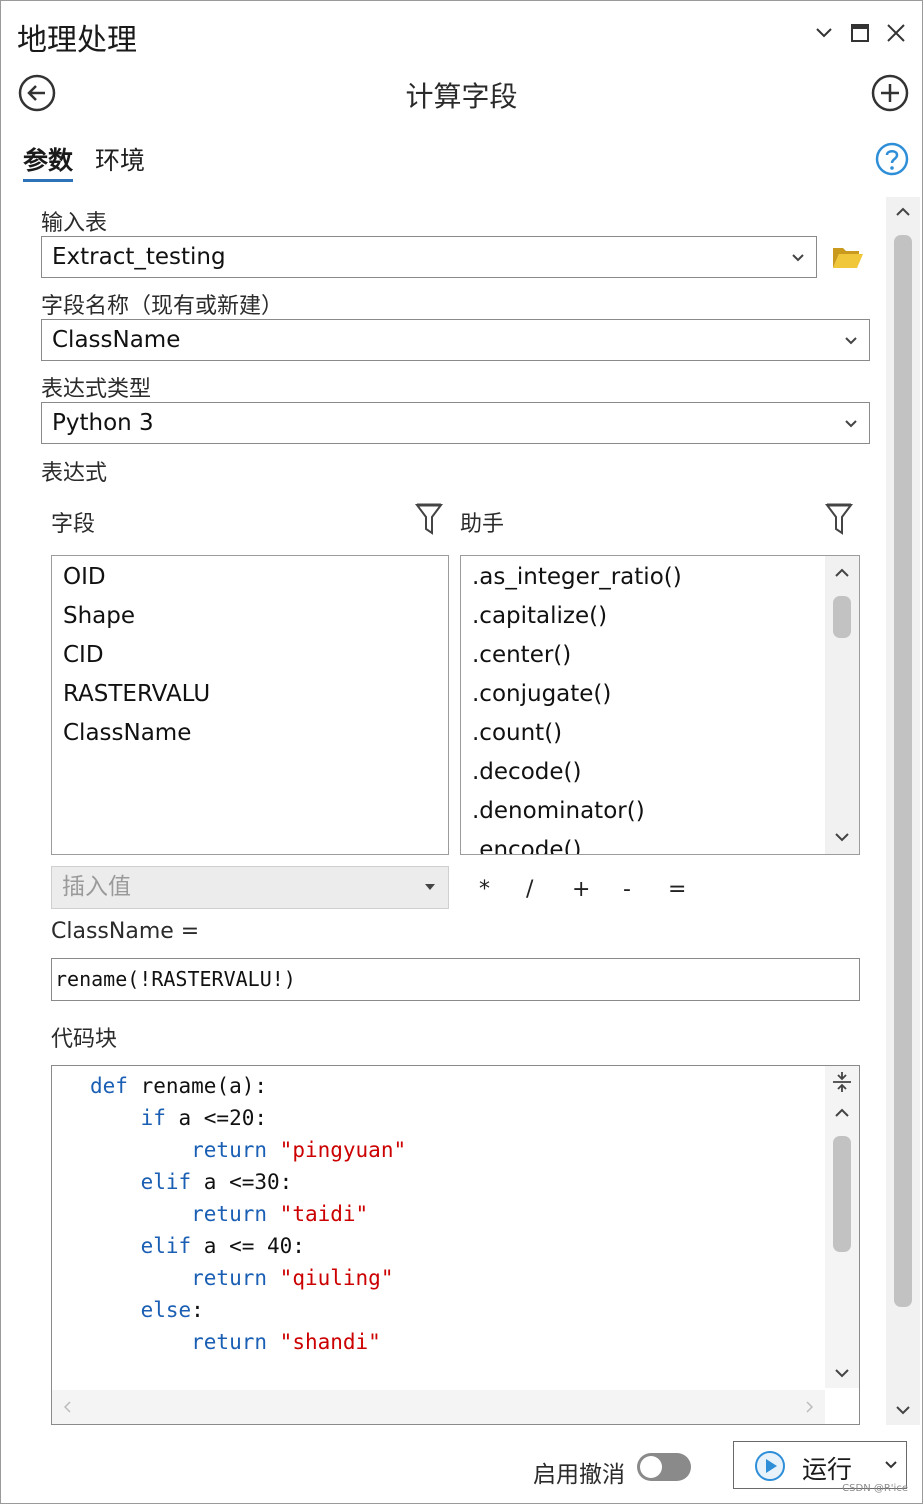 This screenshot has height=1504, width=923. What do you see at coordinates (455, 979) in the screenshot?
I see `expression-input: rename(!RASTERVALU!)` at bounding box center [455, 979].